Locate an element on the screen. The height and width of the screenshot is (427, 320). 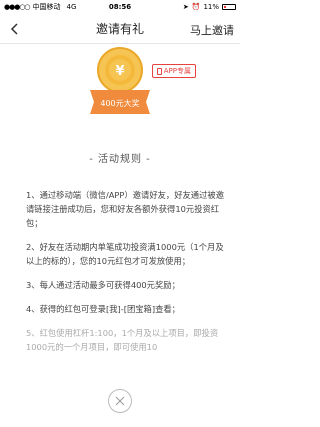
page-title: 邀请有礼 is located at coordinates (119, 29).